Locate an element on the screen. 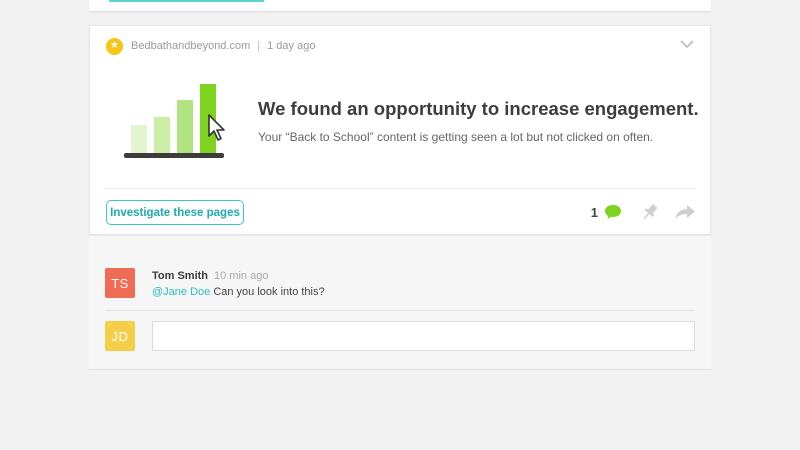 Image resolution: width=800 pixels, height=450 pixels. comment-bubble-icon is located at coordinates (613, 212).